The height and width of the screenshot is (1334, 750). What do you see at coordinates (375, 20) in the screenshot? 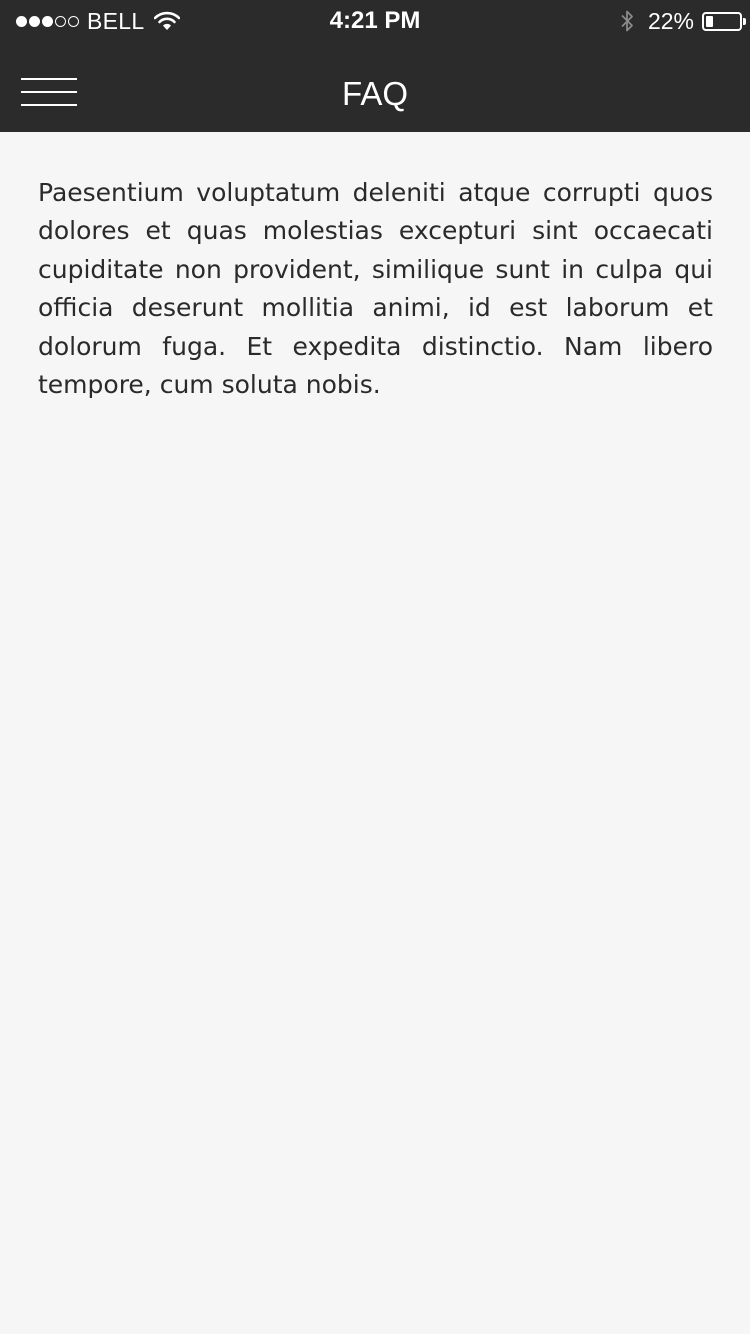
I see `status-bar: BELL 4:21 PM 22%` at bounding box center [375, 20].